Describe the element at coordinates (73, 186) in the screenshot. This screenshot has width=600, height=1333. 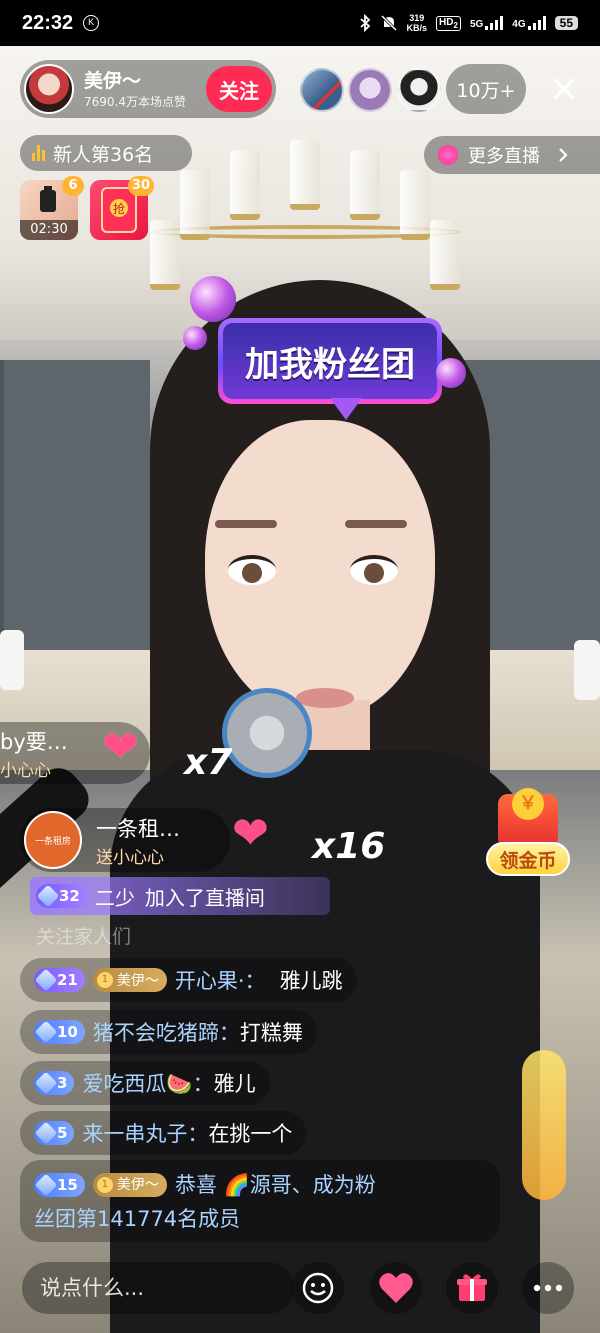
I see `gift-count-badge: 6` at that location.